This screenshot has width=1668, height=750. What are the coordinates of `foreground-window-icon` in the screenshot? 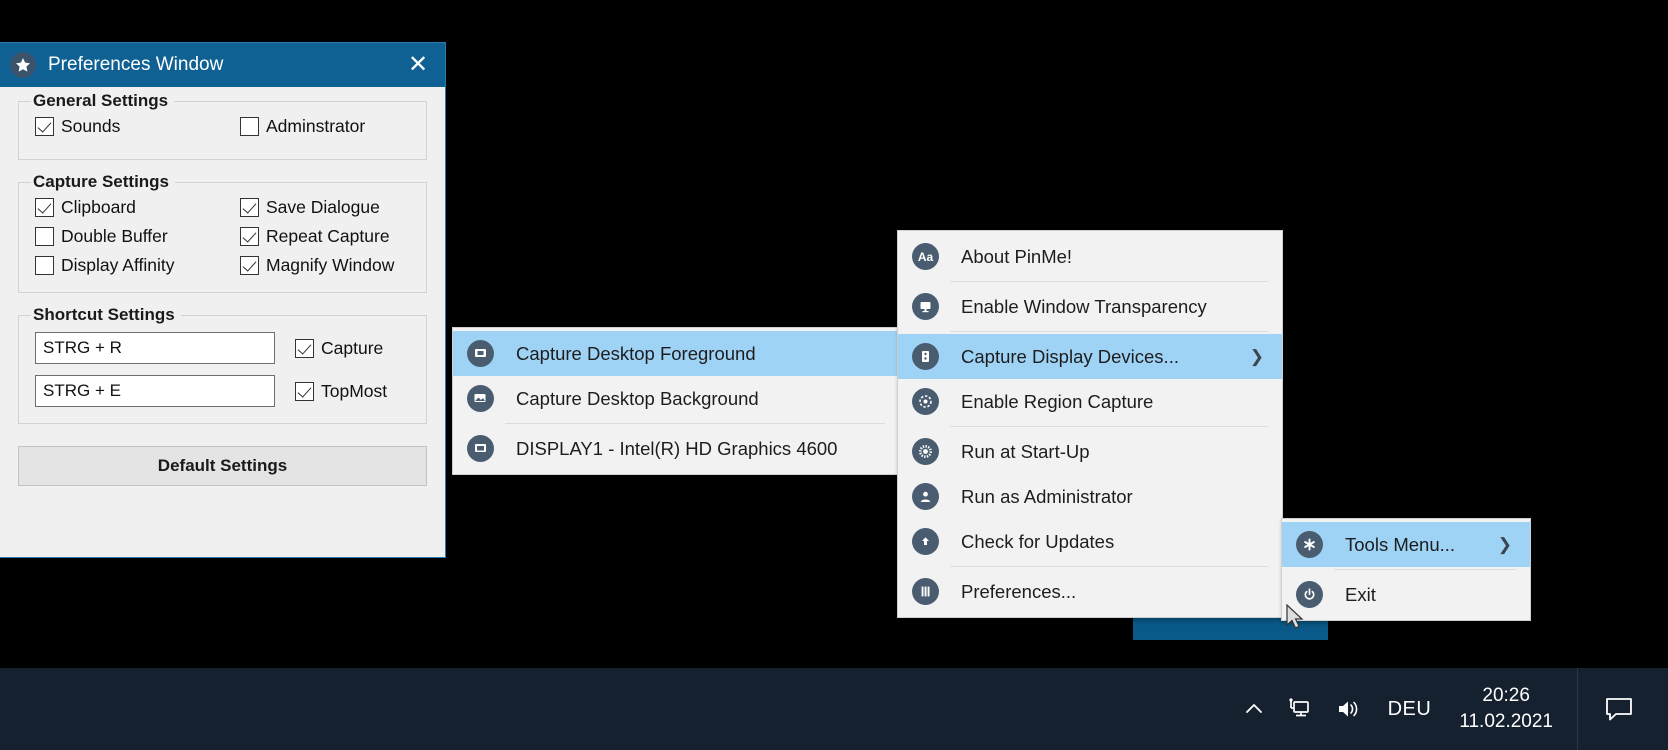 It's located at (480, 353).